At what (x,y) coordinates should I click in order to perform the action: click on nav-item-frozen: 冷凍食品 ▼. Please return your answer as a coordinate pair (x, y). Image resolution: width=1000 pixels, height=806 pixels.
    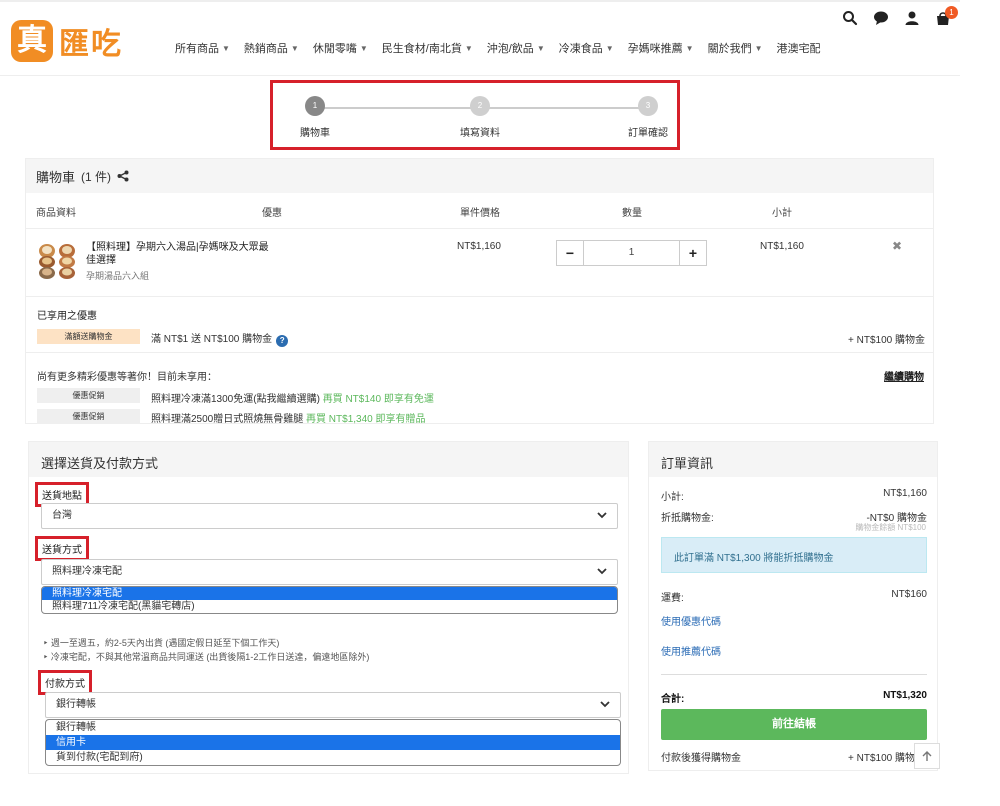
    Looking at the image, I should click on (586, 48).